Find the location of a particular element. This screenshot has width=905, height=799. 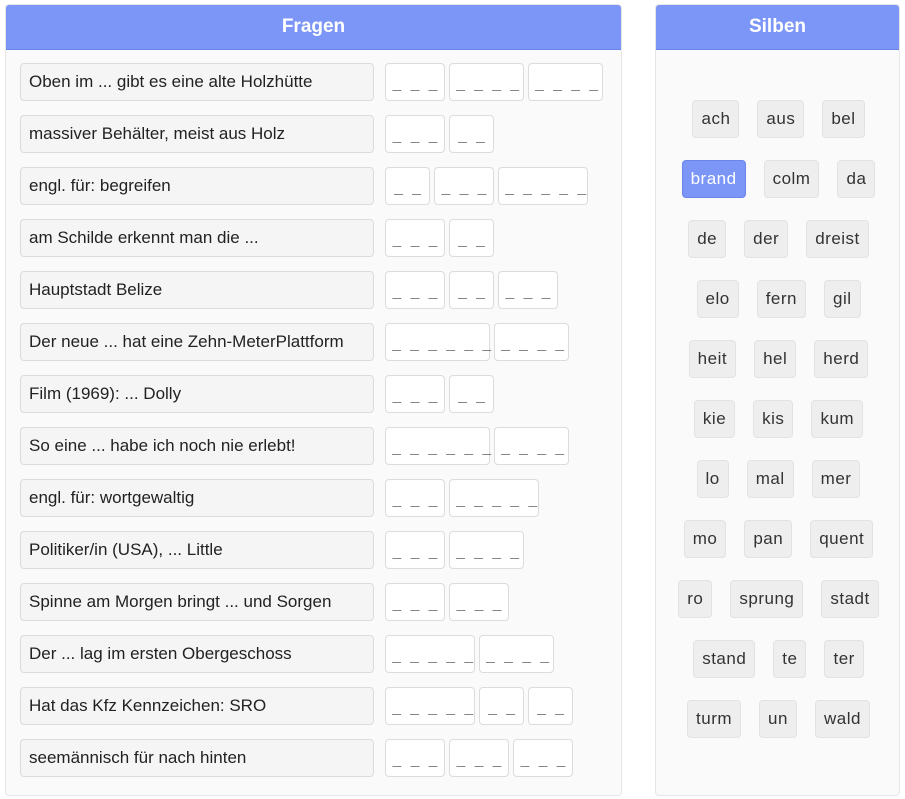

syllable-chip-stand: stand is located at coordinates (724, 659).